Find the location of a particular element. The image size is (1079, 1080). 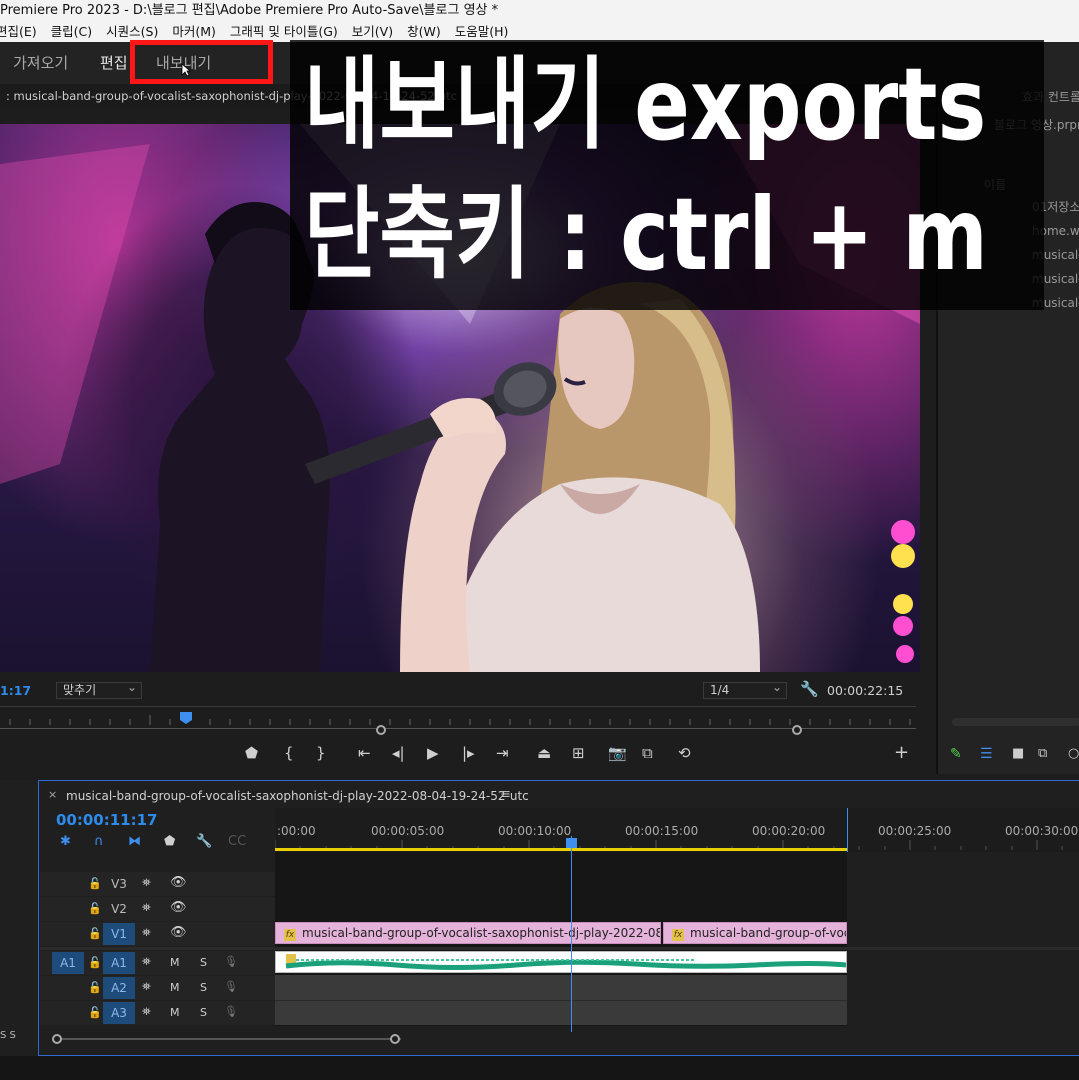

monitor-zoom-scrollbar is located at coordinates (458, 730).